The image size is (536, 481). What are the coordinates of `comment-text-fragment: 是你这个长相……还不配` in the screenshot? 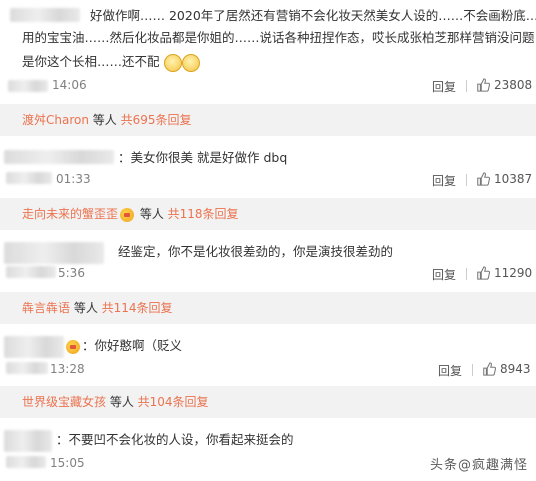 It's located at (91, 61).